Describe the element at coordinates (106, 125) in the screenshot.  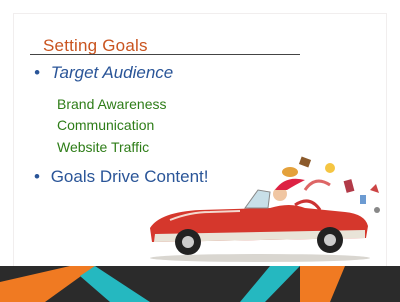
I see `sub-item-communication: Communication` at that location.